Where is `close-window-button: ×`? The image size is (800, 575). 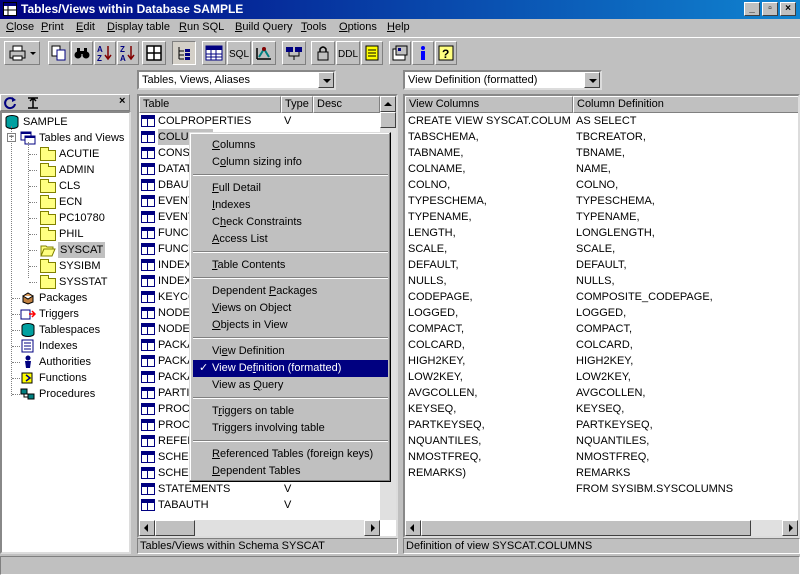 close-window-button: × is located at coordinates (788, 9).